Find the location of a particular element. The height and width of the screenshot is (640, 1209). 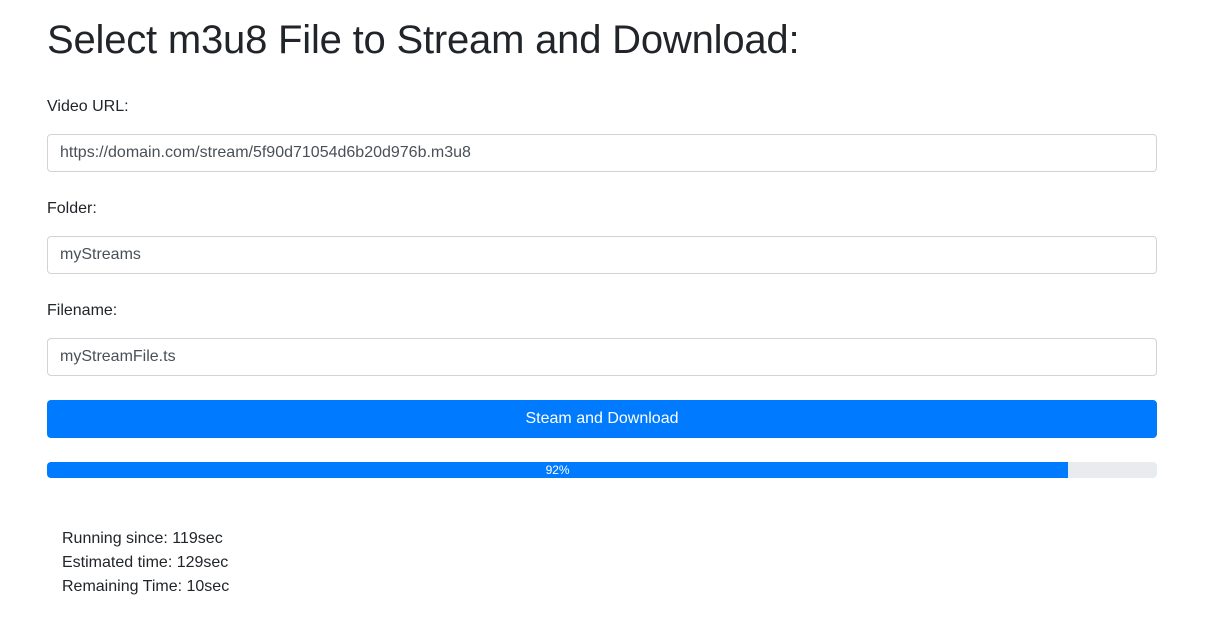

download-progress: 92% is located at coordinates (602, 470).